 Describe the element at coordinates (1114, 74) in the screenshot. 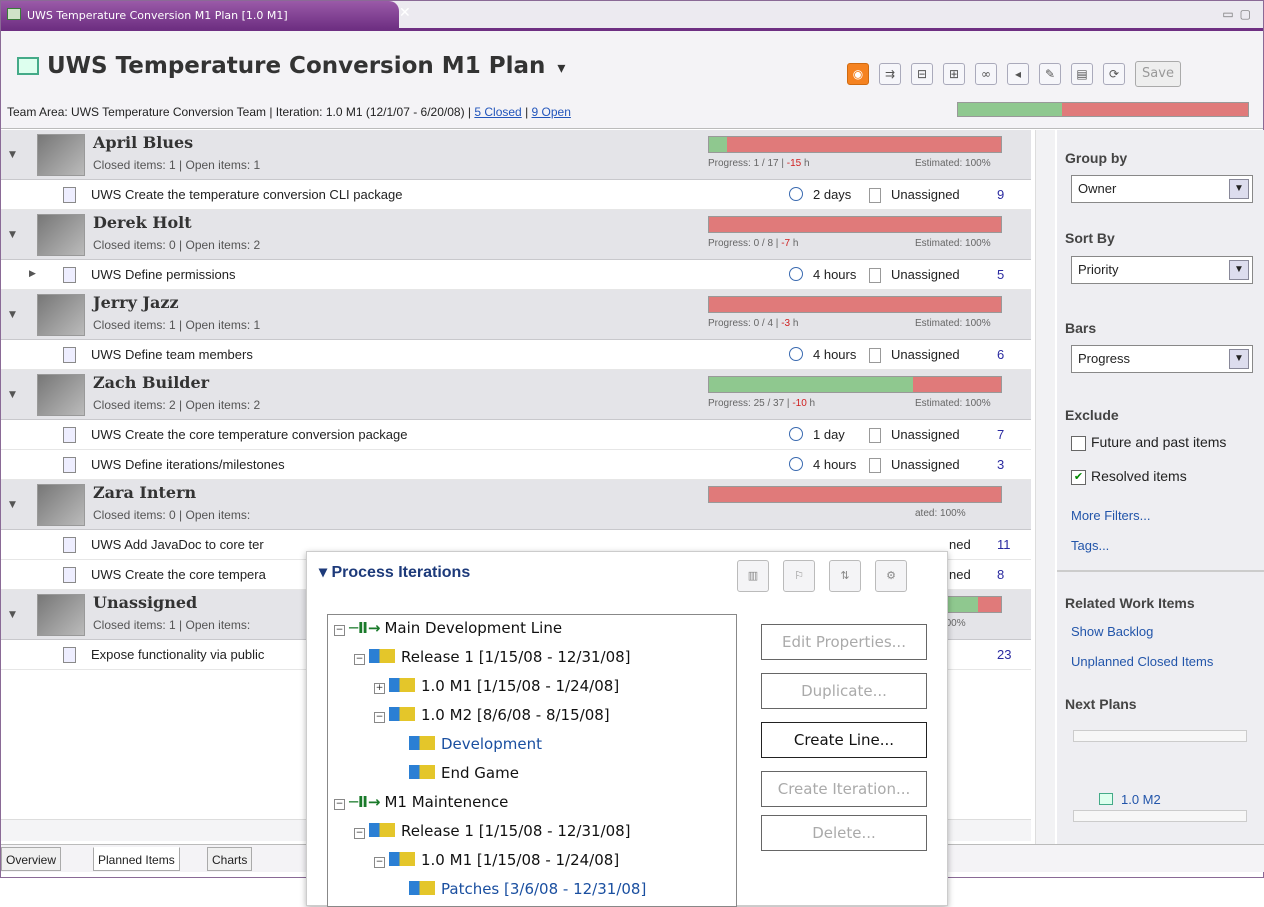

I see `refresh-icon: ⟳` at that location.